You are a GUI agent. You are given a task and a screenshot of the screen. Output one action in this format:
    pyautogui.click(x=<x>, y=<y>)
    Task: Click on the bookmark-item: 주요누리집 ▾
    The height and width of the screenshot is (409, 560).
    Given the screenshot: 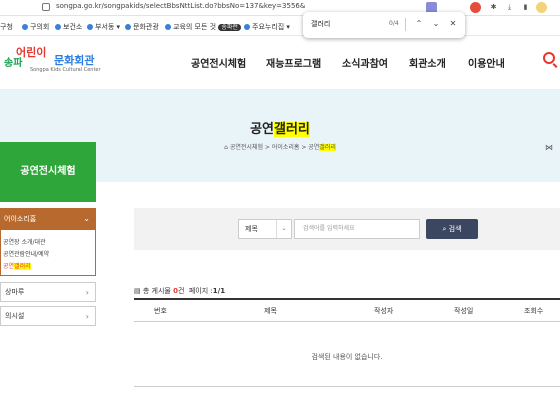 What is the action you would take?
    pyautogui.click(x=267, y=27)
    